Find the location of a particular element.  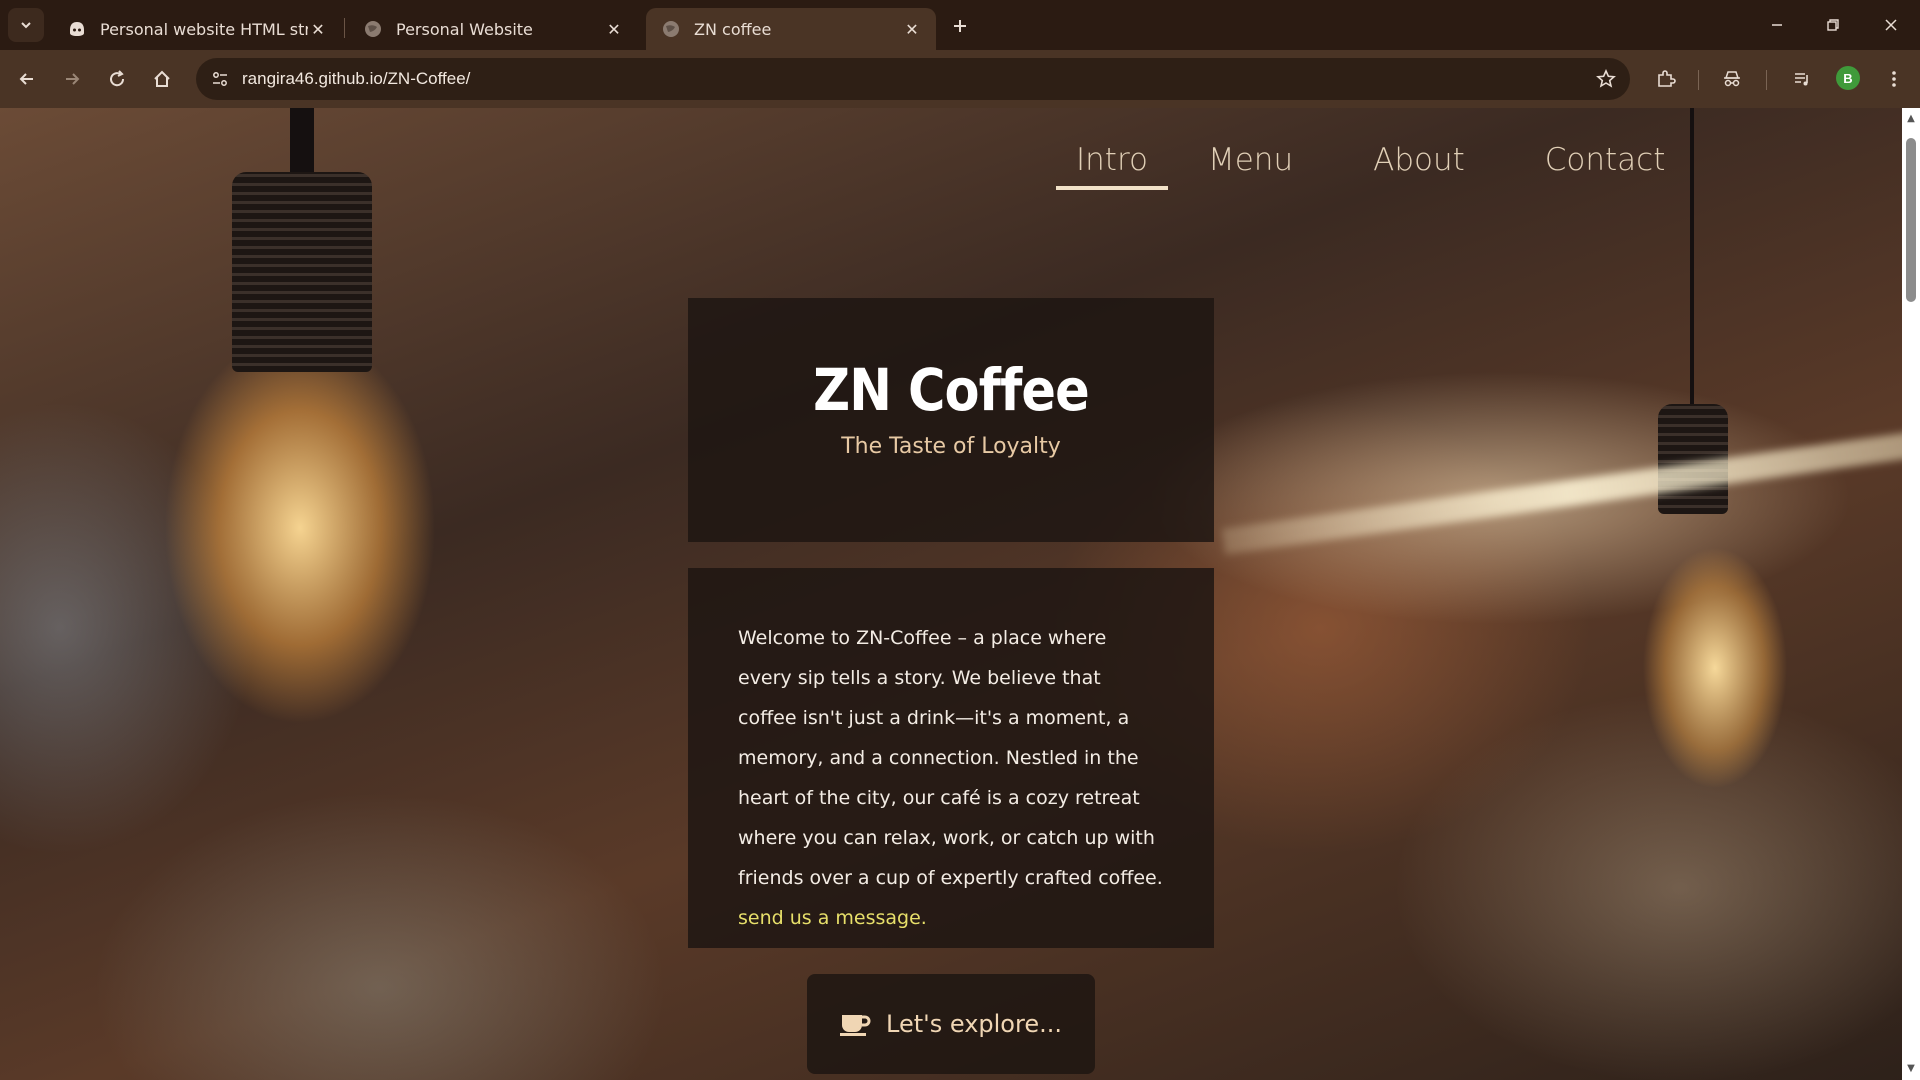

nav-menu: Menu is located at coordinates (1250, 164).